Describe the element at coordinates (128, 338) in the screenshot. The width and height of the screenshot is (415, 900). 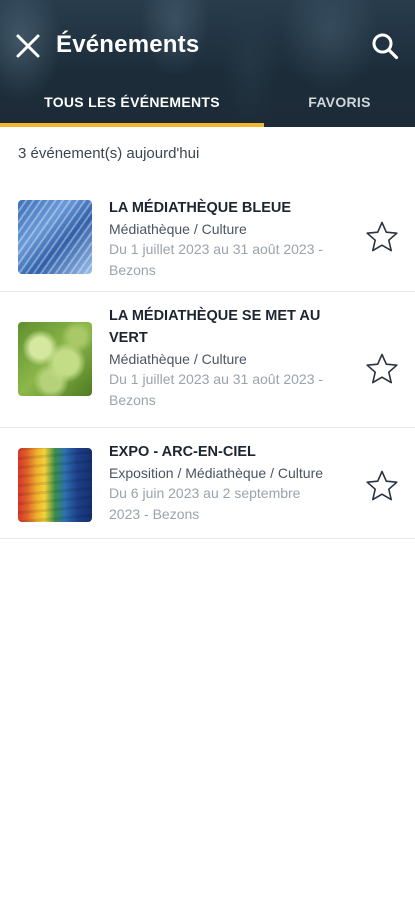
I see `event-title-continued: VERT` at that location.